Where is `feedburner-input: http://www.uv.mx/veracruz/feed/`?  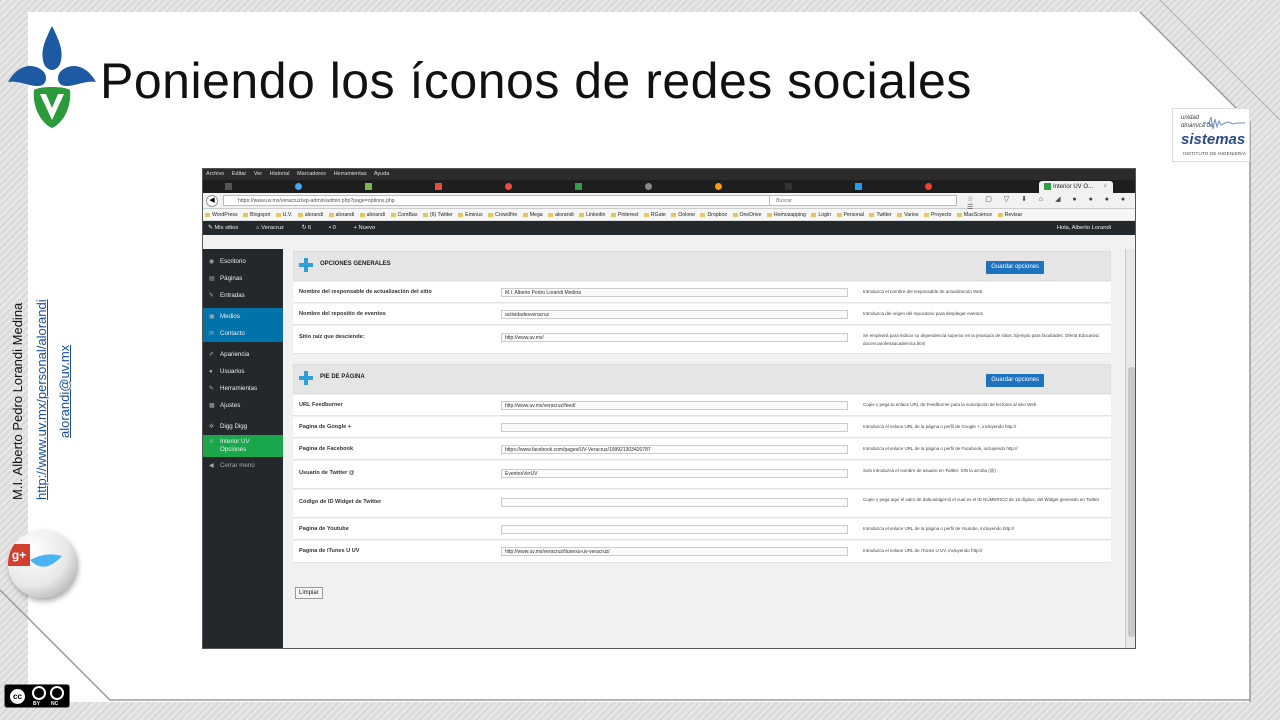 feedburner-input: http://www.uv.mx/veracruz/feed/ is located at coordinates (674, 405).